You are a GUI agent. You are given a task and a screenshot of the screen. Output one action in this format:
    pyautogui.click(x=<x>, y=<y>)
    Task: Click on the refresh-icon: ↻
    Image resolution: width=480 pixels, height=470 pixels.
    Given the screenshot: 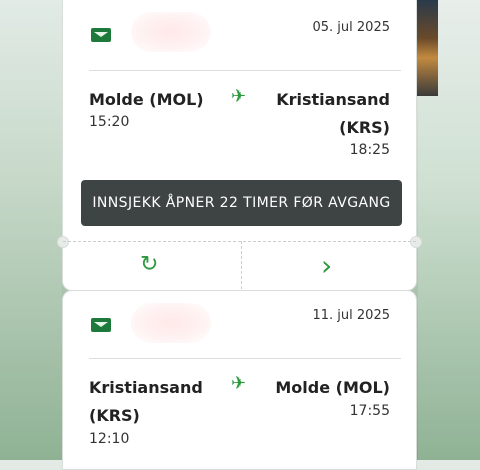 What is the action you would take?
    pyautogui.click(x=149, y=265)
    